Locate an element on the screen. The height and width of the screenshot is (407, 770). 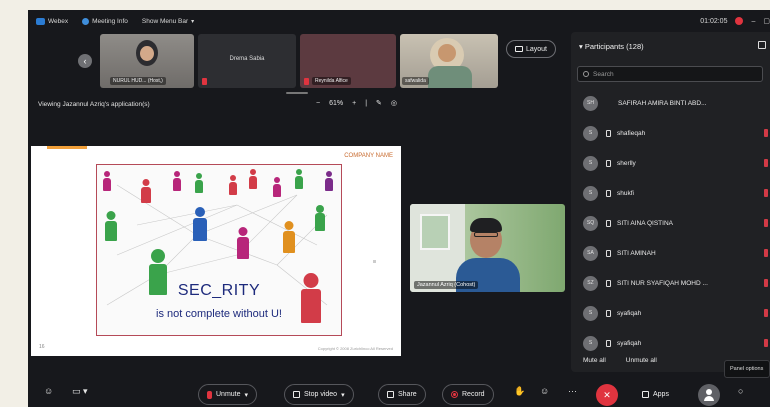
webex-icon is located at coordinates (40, 21).